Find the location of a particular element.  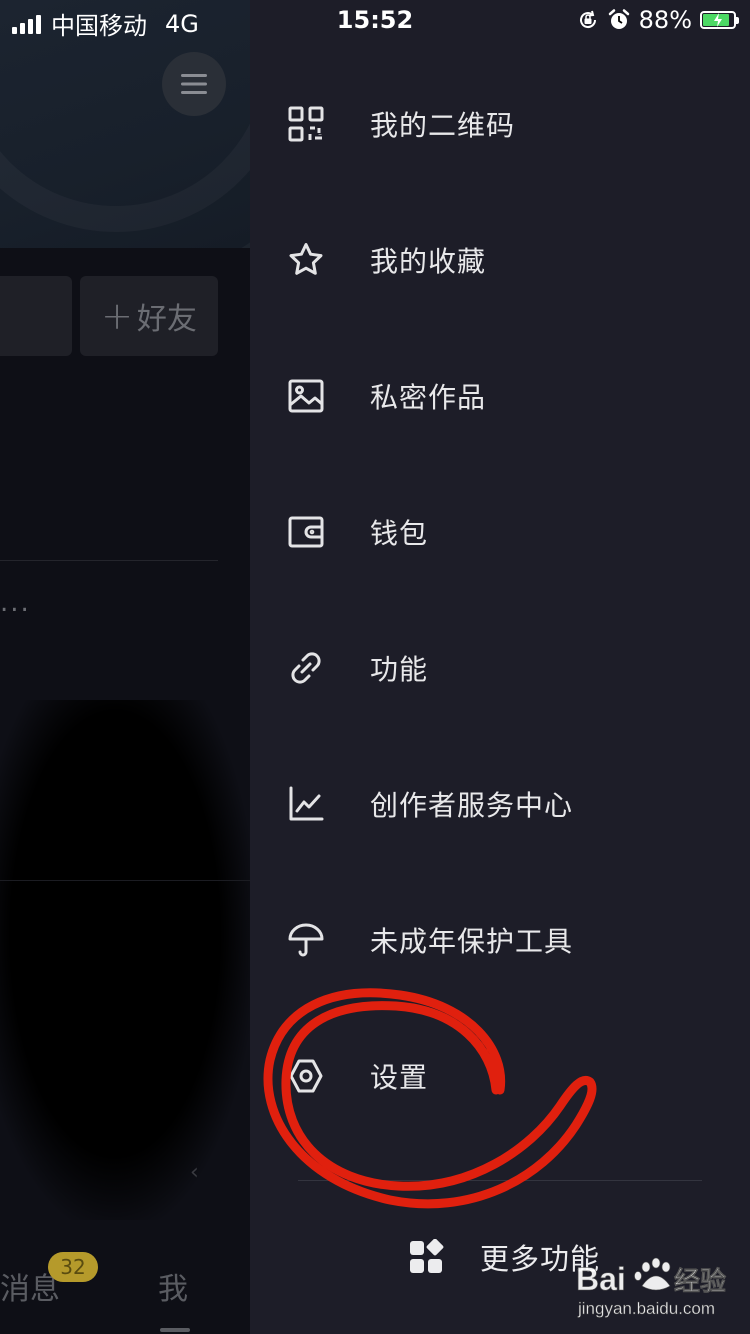

alarm-clock-icon is located at coordinates (618, 19).